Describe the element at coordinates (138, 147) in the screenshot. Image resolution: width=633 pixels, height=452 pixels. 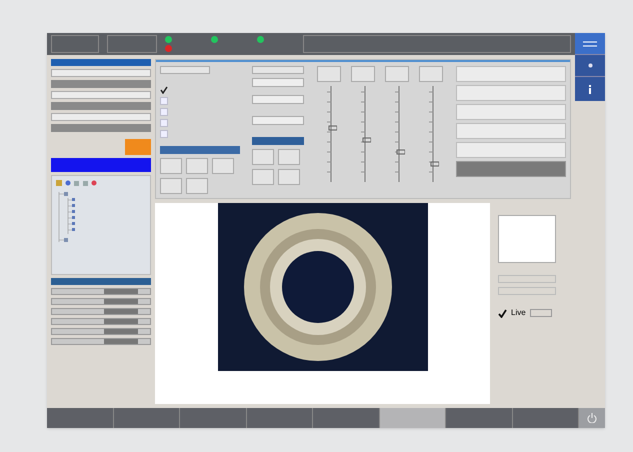
I see `action-button` at that location.